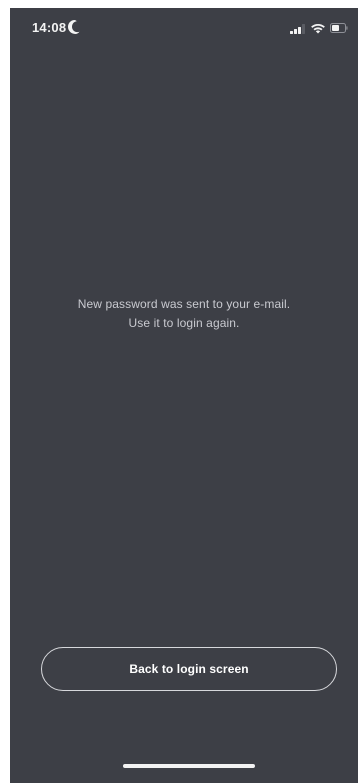 The width and height of the screenshot is (358, 783). I want to click on status-time: 14:08, so click(49, 27).